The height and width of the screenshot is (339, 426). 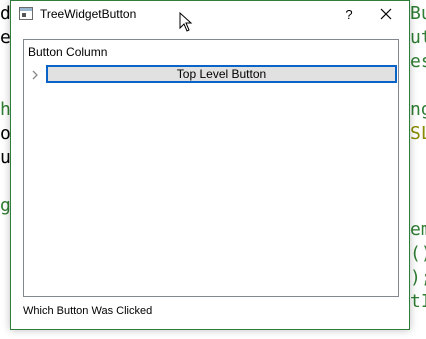 What do you see at coordinates (88, 14) in the screenshot?
I see `window-title: TreeWidgetButton` at bounding box center [88, 14].